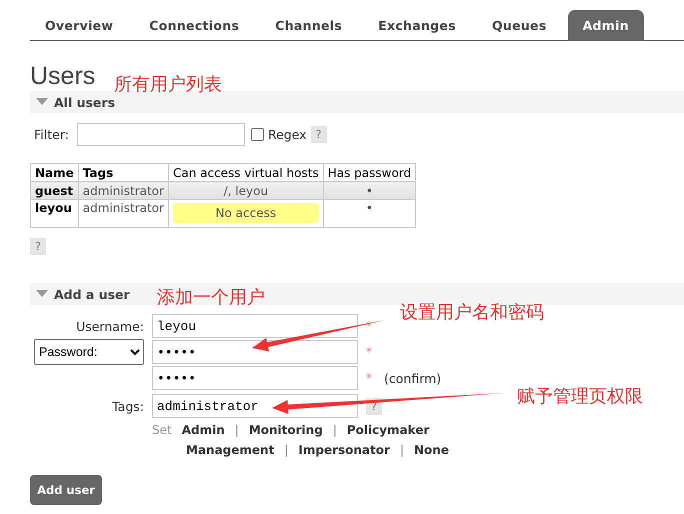 This screenshot has width=684, height=514. Describe the element at coordinates (472, 312) in the screenshot. I see `annotation-text: 设置用户名和密码` at that location.